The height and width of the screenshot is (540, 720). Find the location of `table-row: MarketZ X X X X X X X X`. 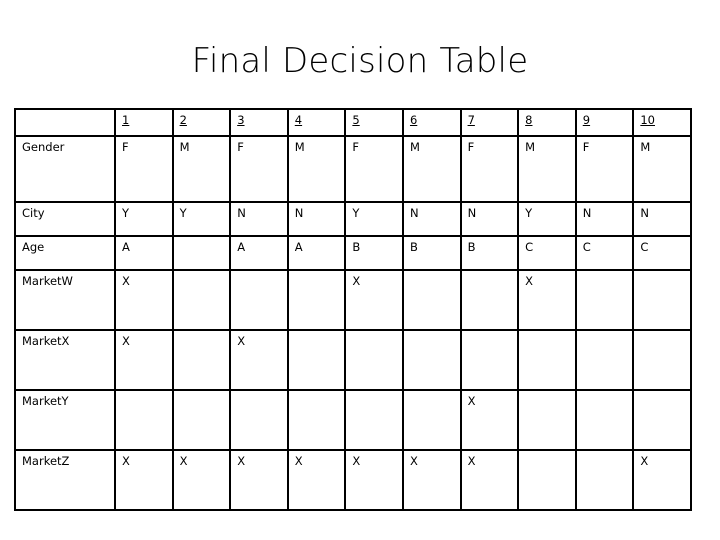

table-row: MarketZ X X X X X X X X is located at coordinates (353, 480).